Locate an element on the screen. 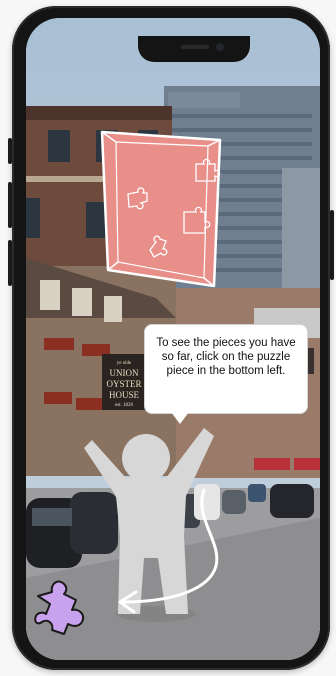 The image size is (336, 676). power-button is located at coordinates (332, 245).